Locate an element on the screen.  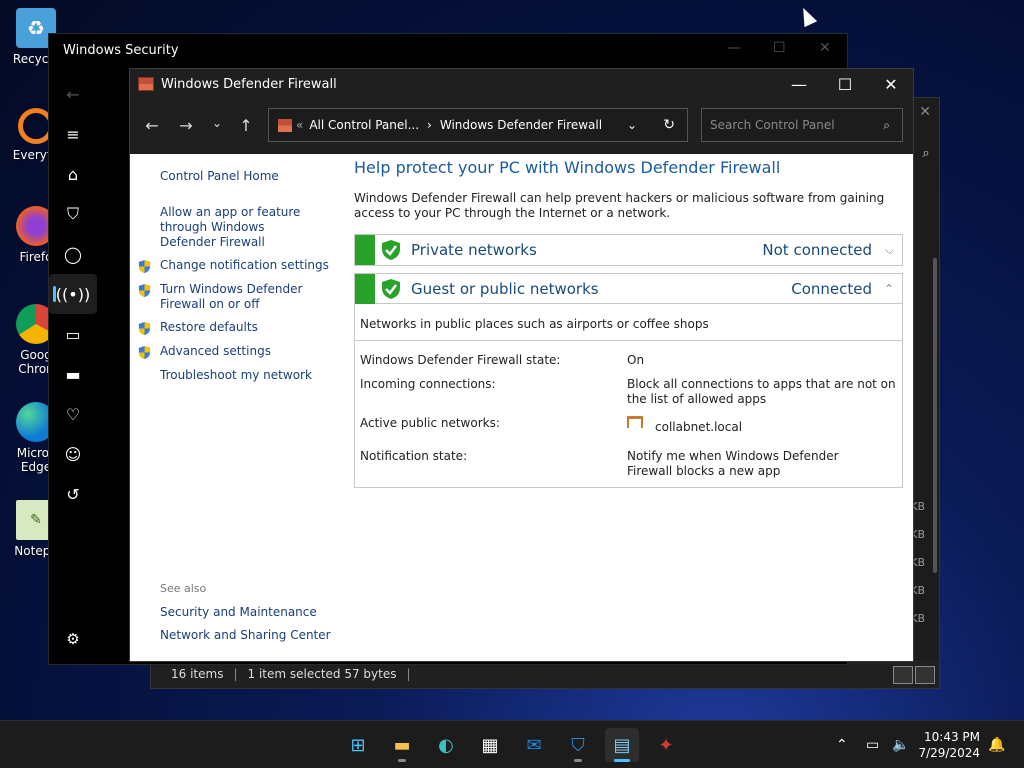
network-state: Connected is located at coordinates (831, 288).